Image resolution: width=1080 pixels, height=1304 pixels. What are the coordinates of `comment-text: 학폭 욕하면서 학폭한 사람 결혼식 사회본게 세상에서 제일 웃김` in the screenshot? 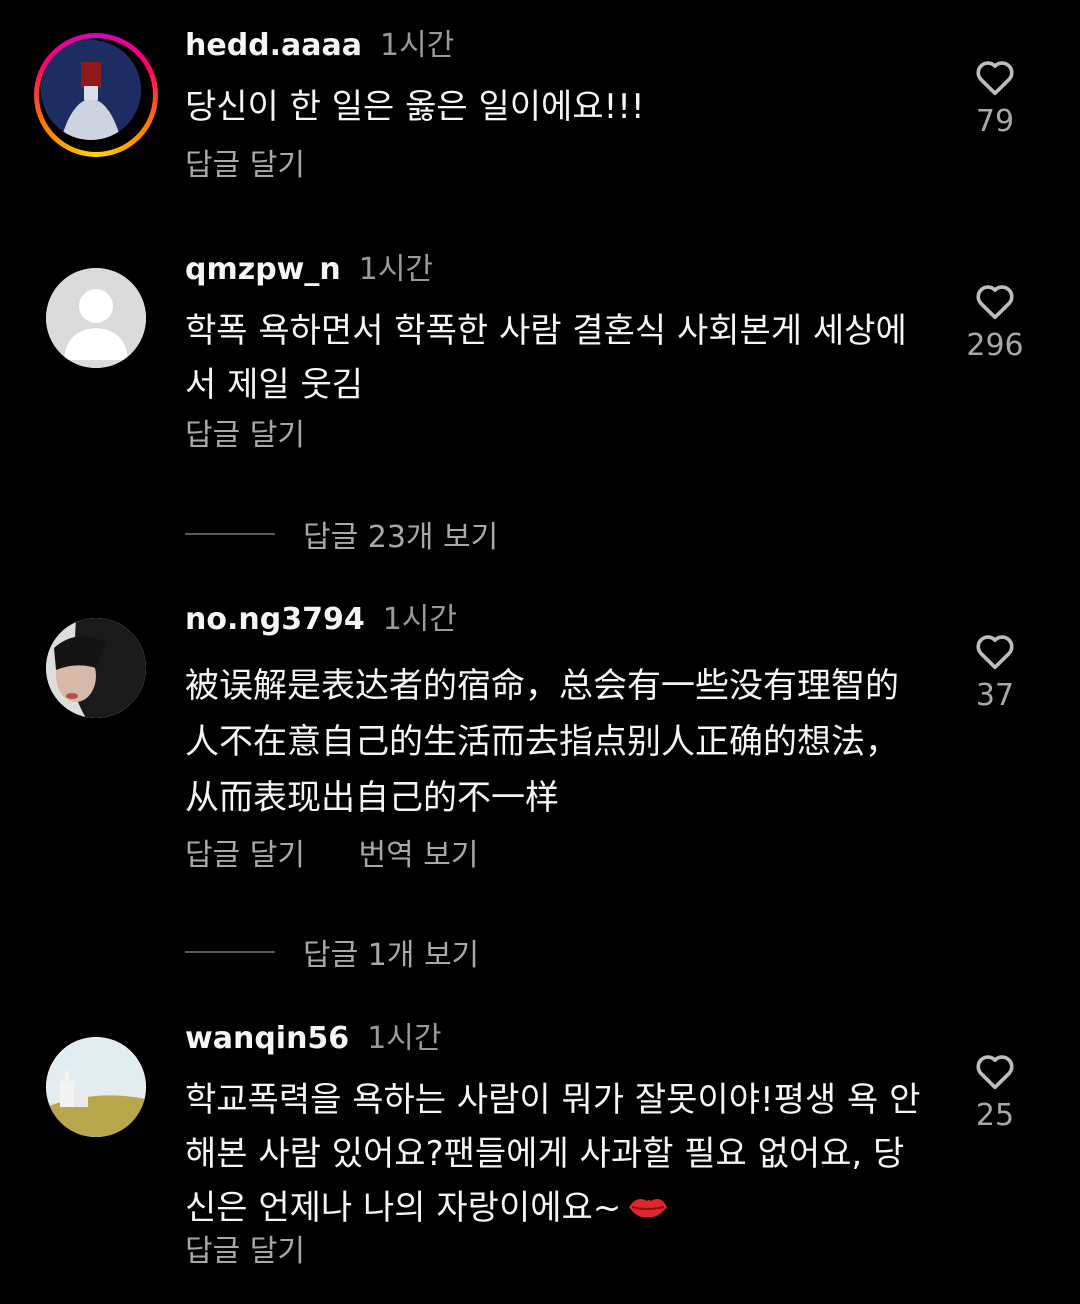 It's located at (546, 358).